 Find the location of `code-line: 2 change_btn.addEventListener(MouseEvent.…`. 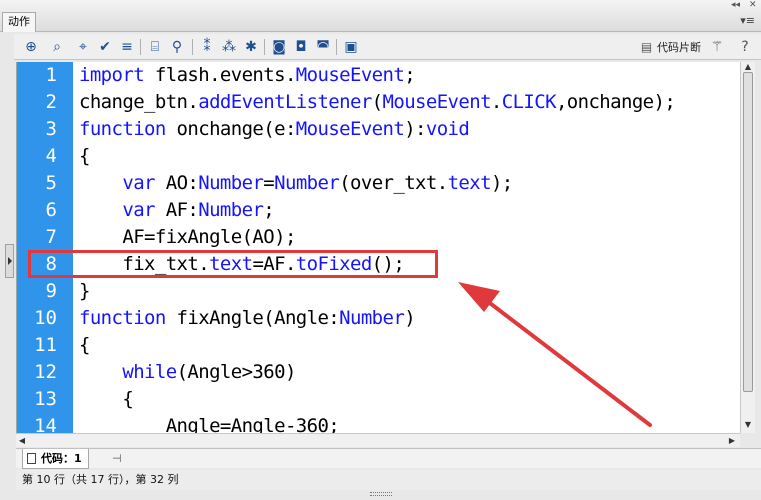

code-line: 2 change_btn.addEventListener(MouseEvent.… is located at coordinates (378, 102).